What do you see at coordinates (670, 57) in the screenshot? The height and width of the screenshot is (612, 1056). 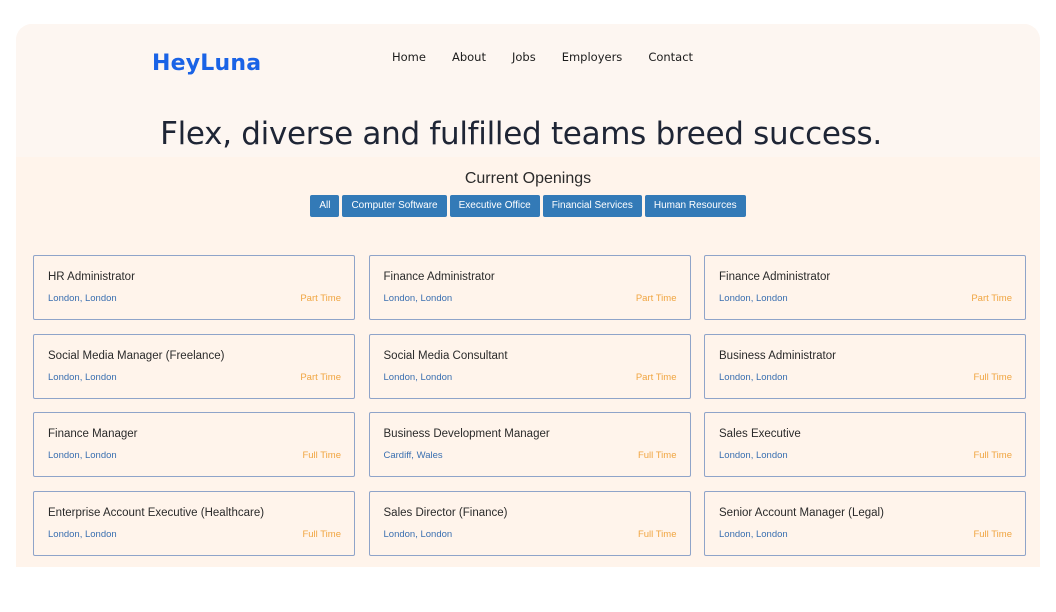 I see `nav-contact: Contact` at bounding box center [670, 57].